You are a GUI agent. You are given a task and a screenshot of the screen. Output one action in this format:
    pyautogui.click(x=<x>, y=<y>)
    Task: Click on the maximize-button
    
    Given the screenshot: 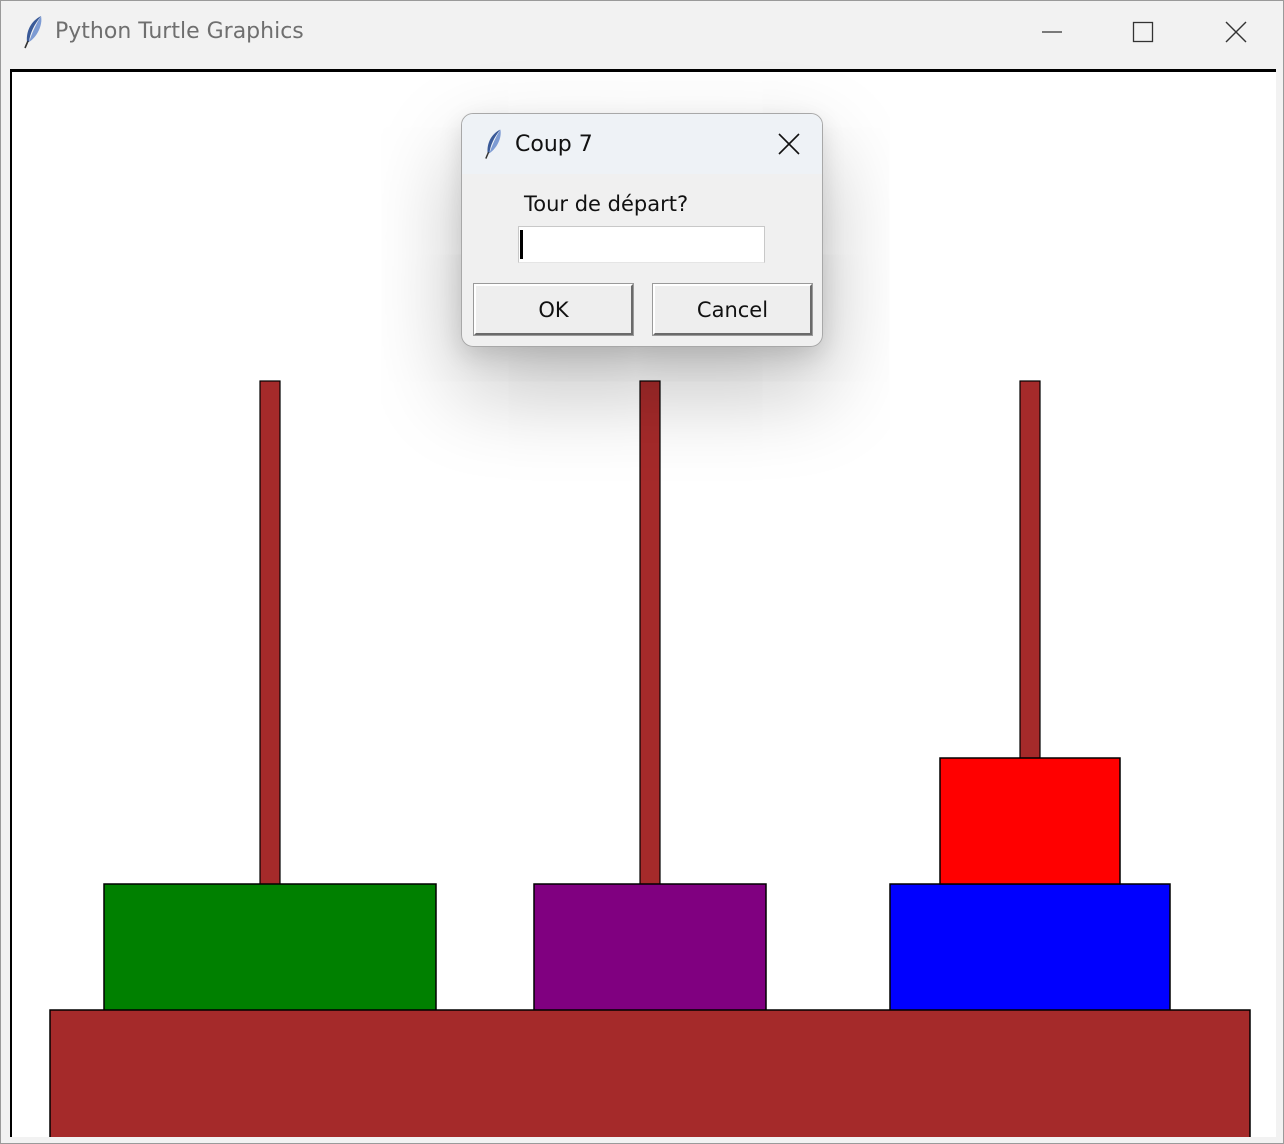 What is the action you would take?
    pyautogui.click(x=1143, y=32)
    